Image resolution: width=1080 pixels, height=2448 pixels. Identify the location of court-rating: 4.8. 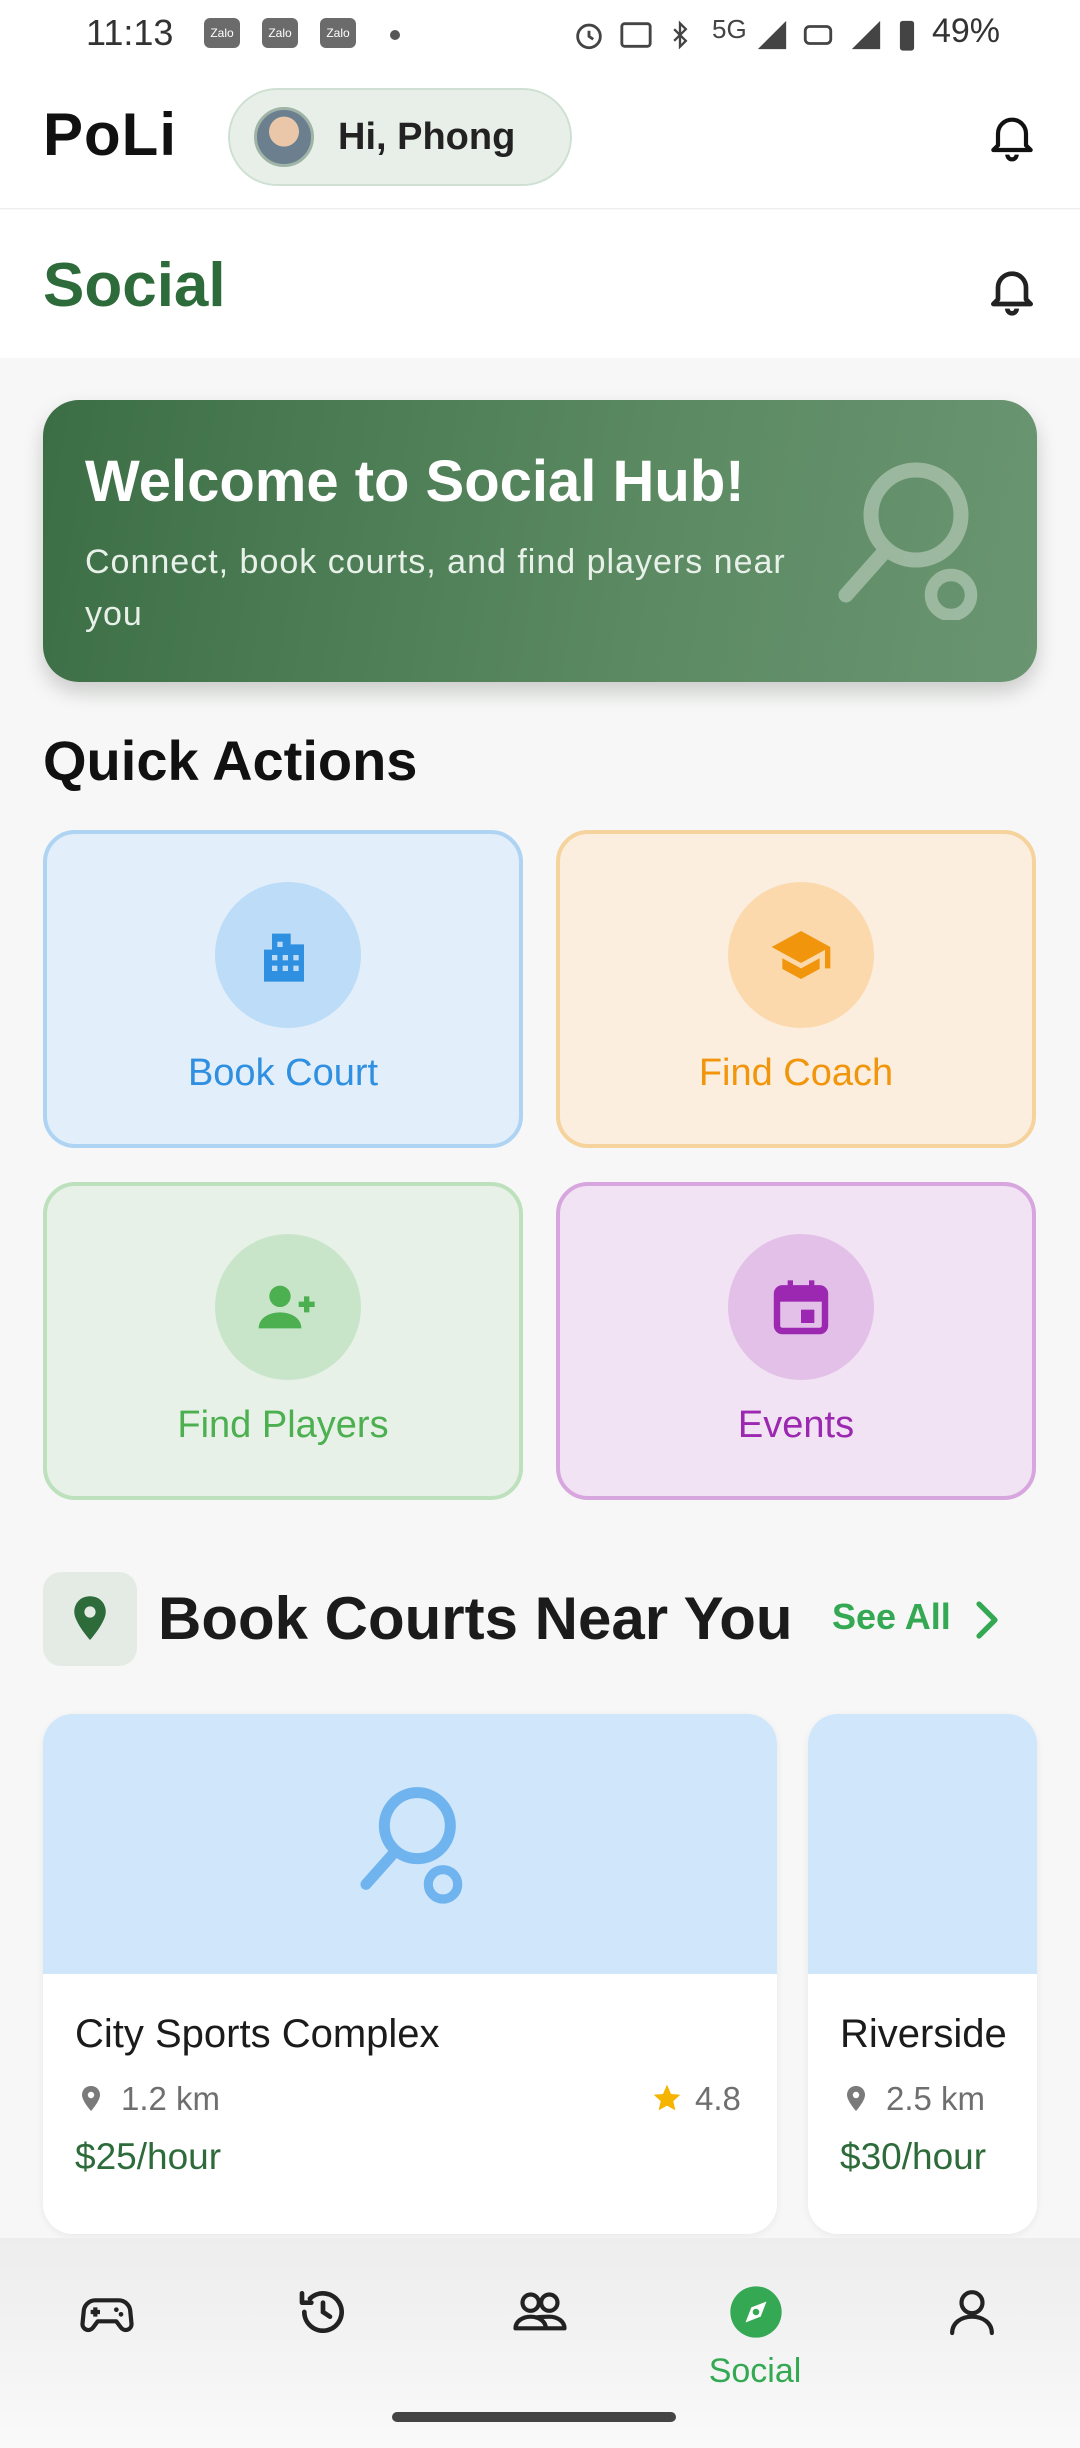
(718, 2098).